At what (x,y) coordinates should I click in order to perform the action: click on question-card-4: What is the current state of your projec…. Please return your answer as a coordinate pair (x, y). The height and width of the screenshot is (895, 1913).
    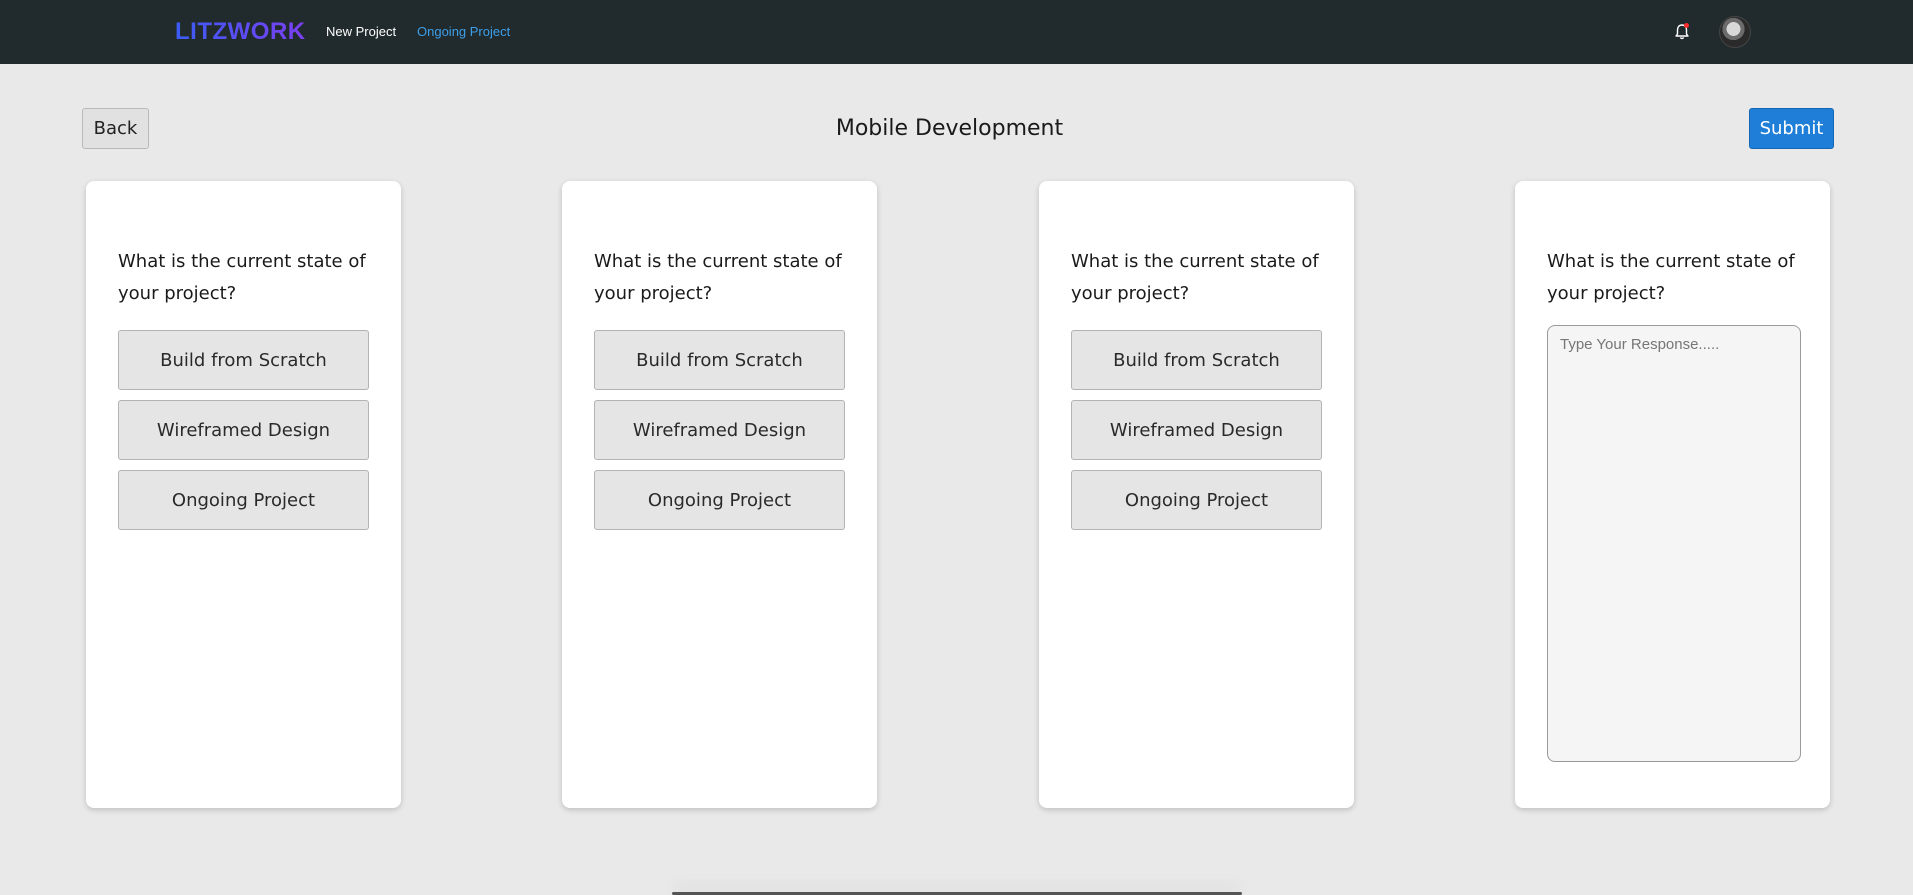
    Looking at the image, I should click on (1672, 494).